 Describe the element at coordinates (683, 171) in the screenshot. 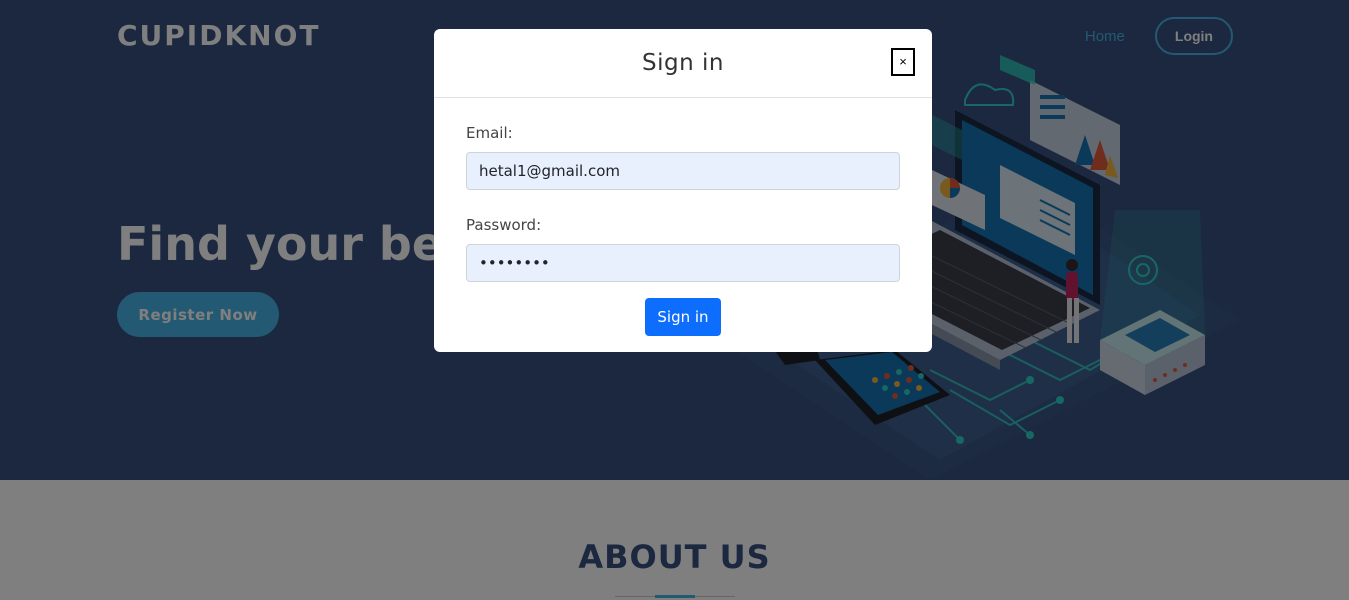

I see `email-field` at that location.